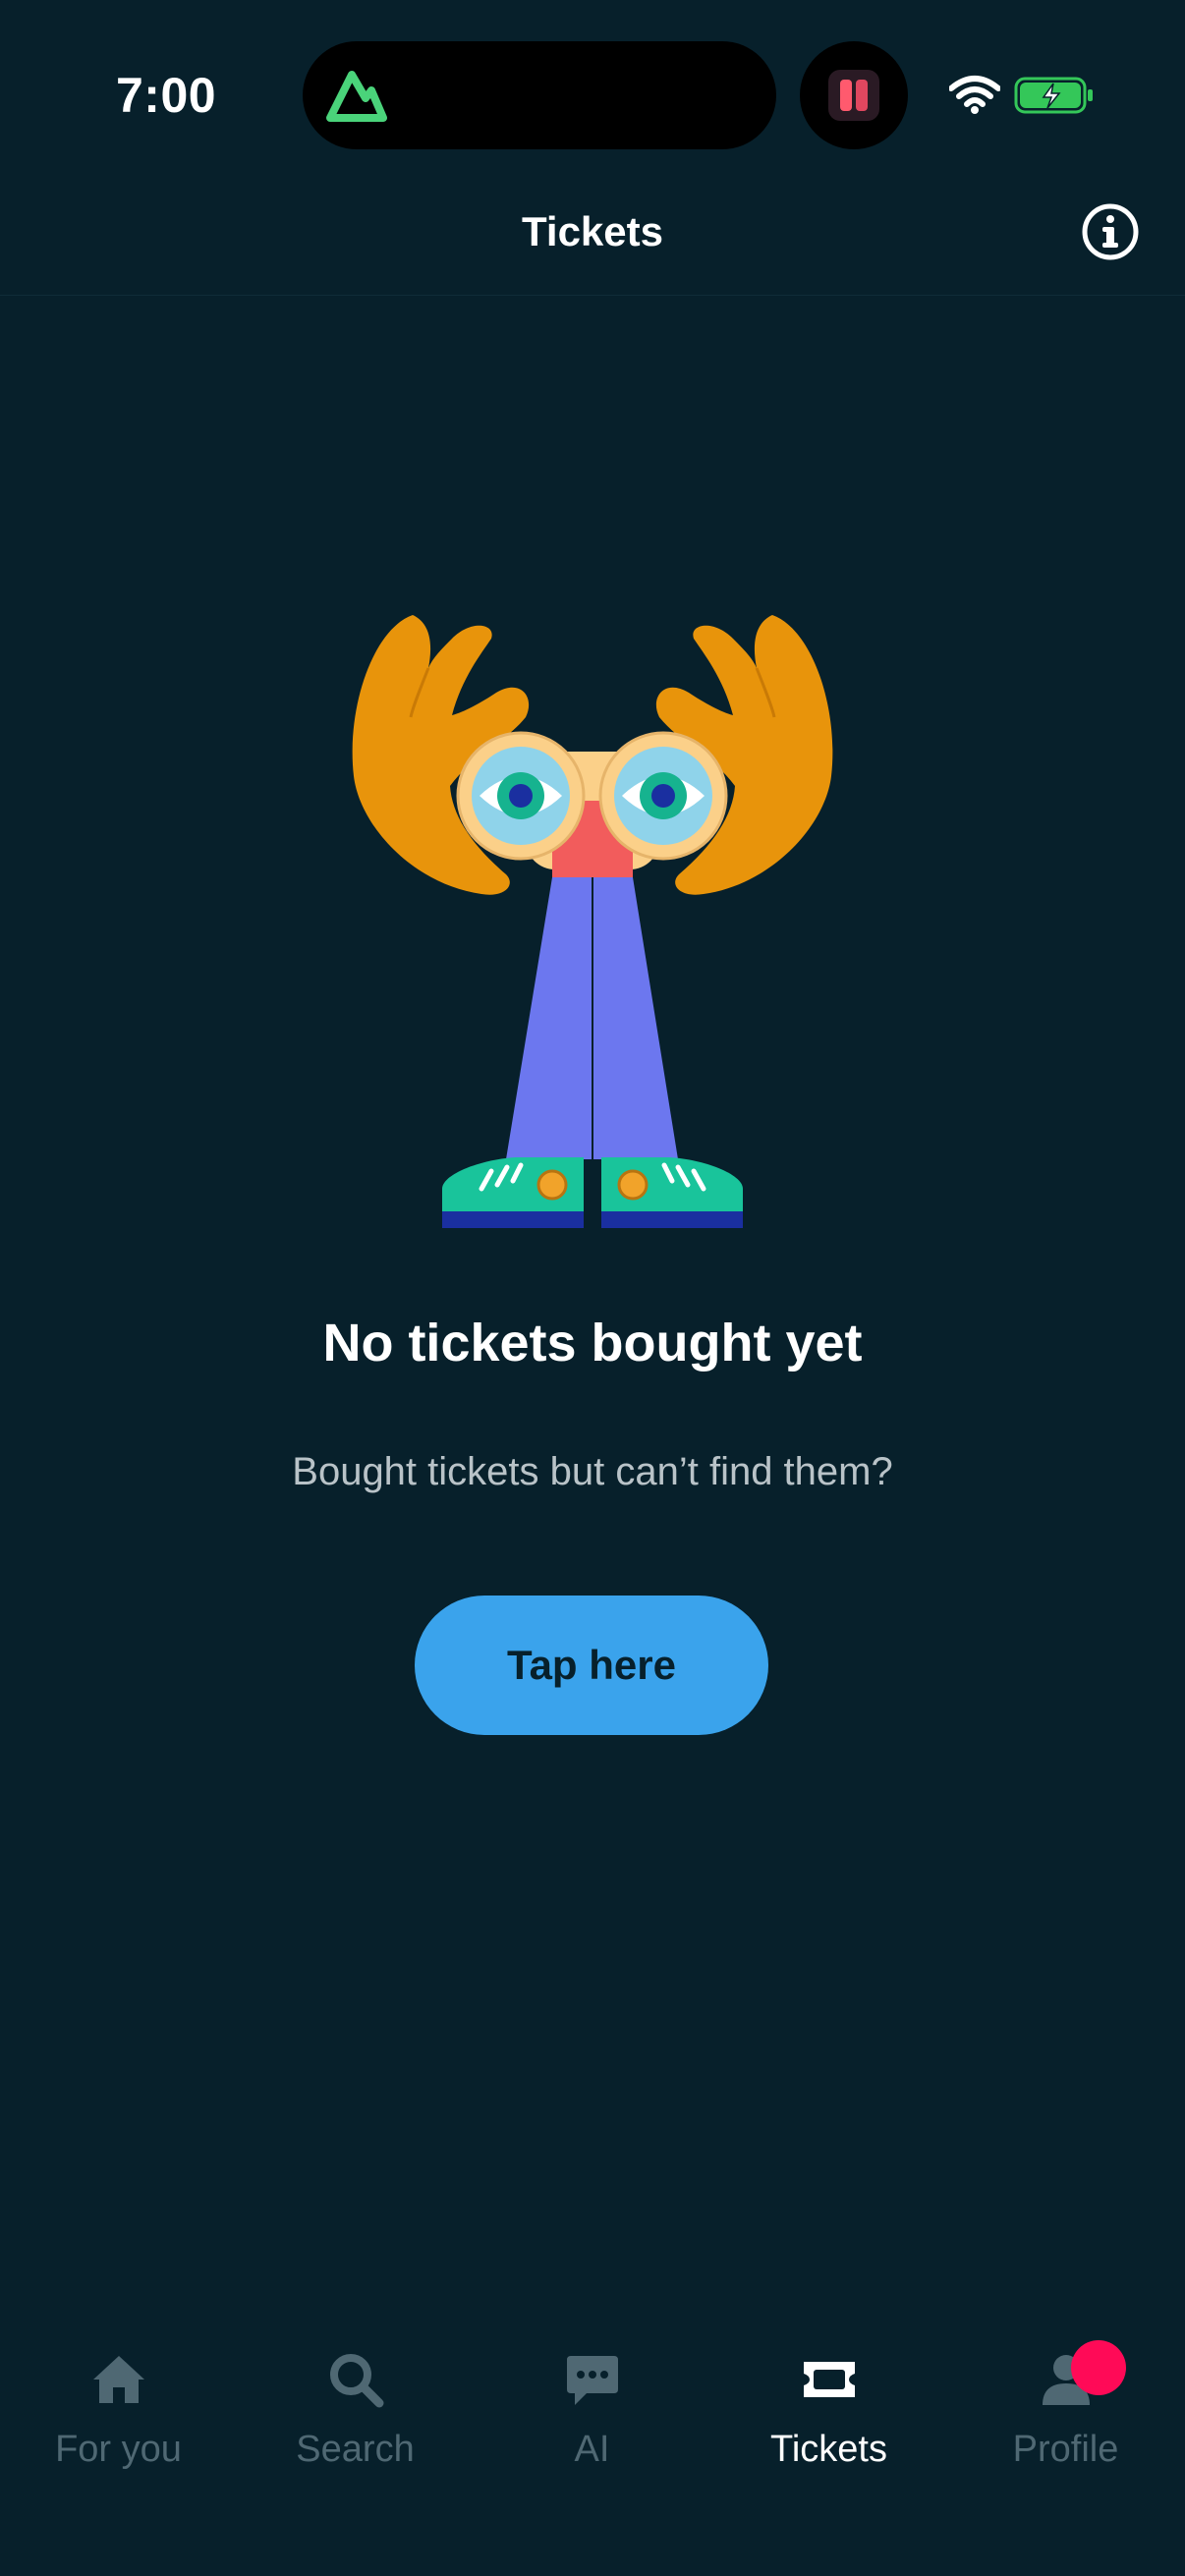 The width and height of the screenshot is (1185, 2576). I want to click on tab-label: AI, so click(592, 2449).